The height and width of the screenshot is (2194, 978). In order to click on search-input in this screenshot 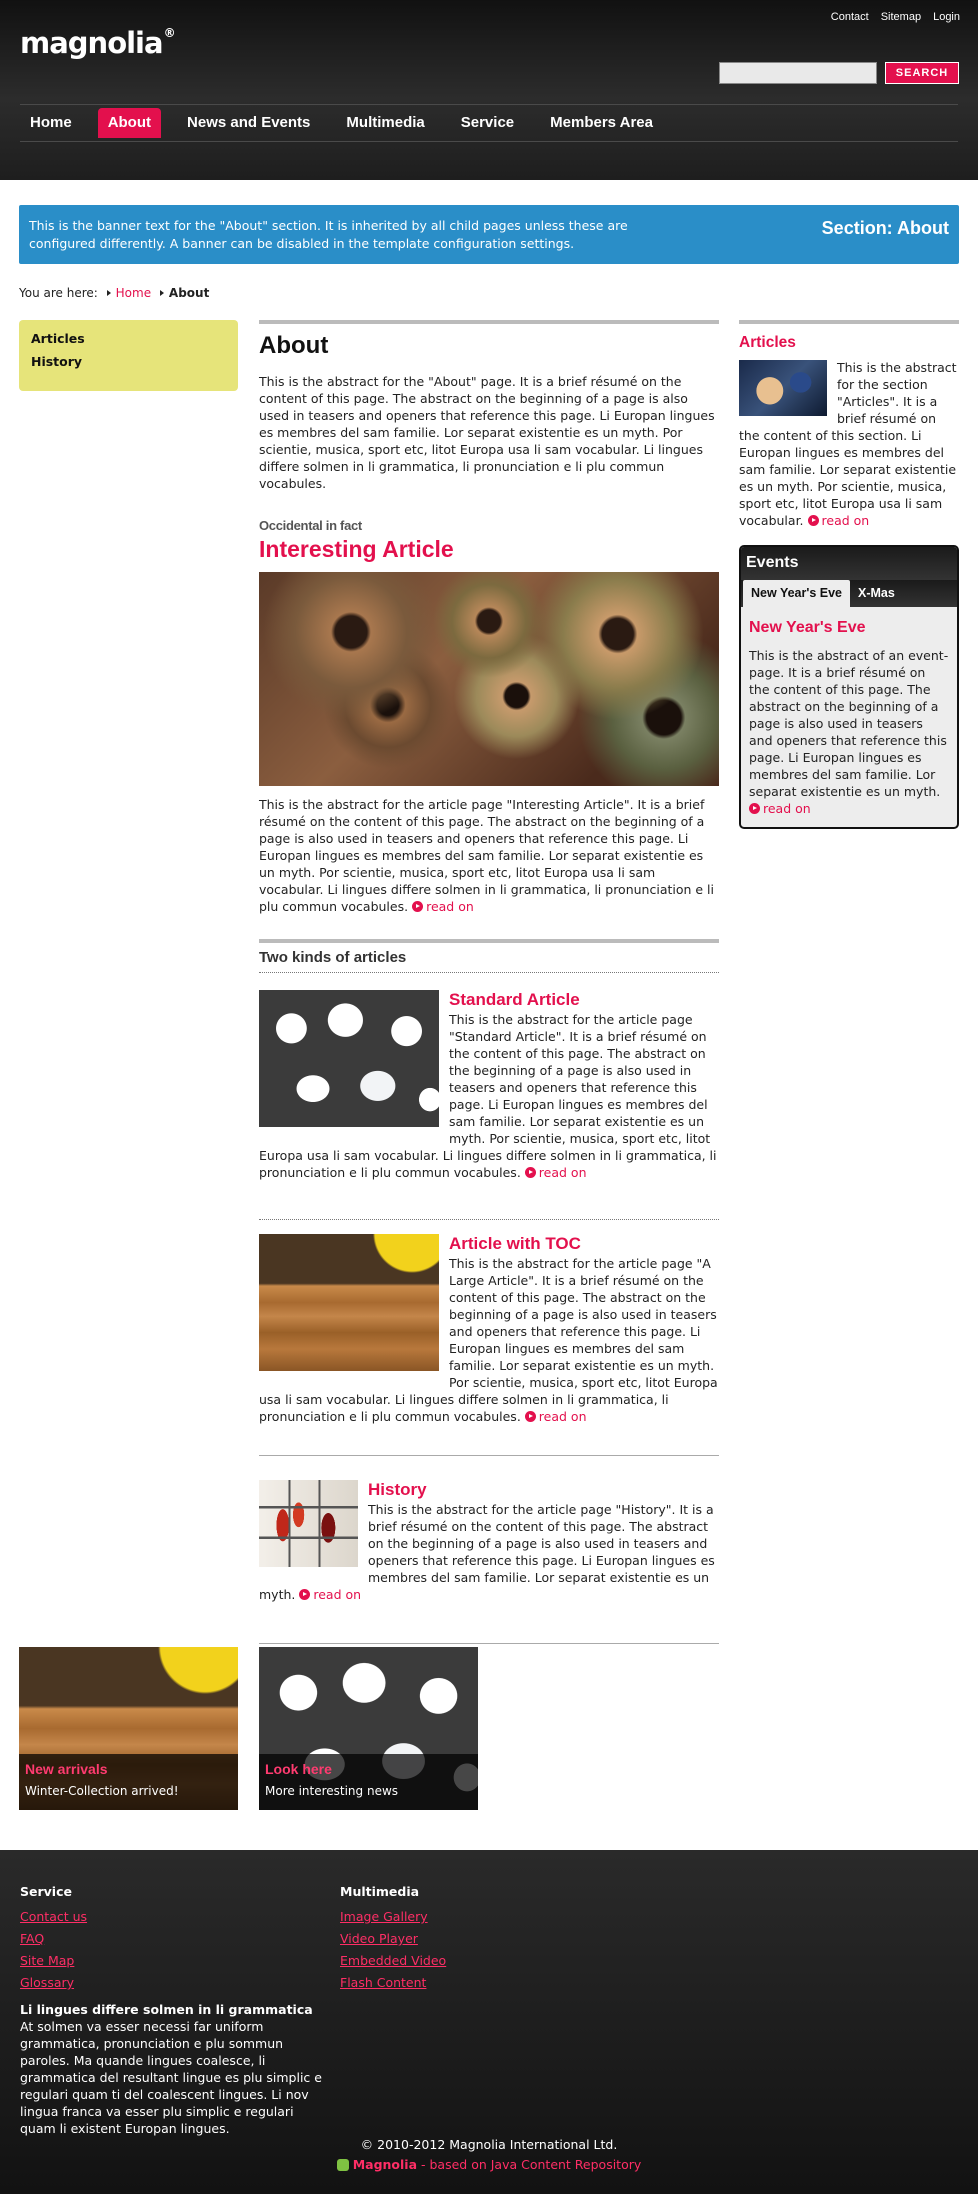, I will do `click(798, 73)`.